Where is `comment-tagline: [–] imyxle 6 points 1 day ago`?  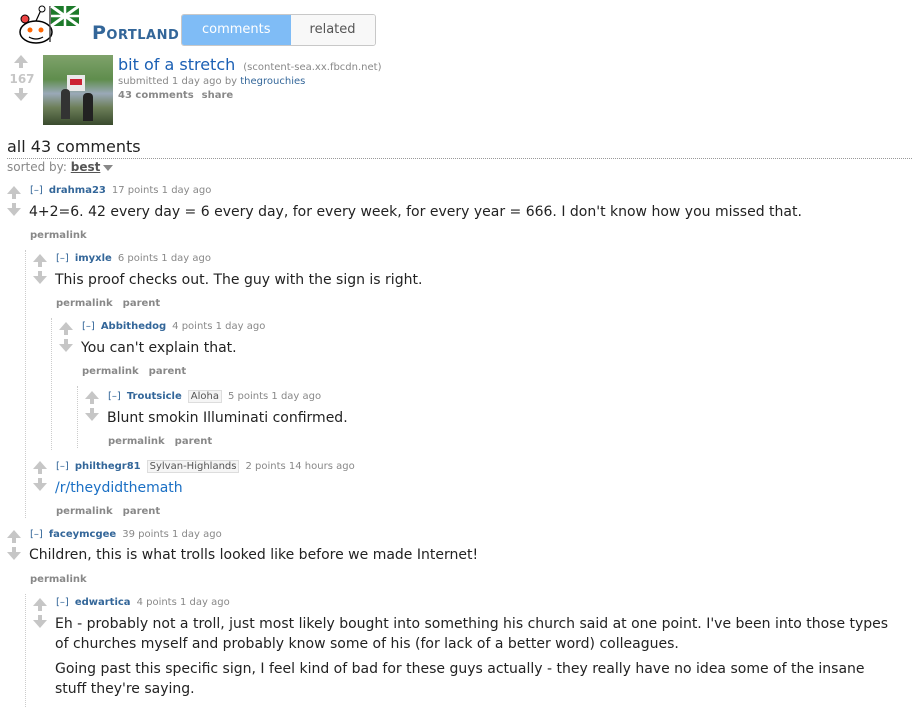
comment-tagline: [–] imyxle 6 points 1 day ago is located at coordinates (133, 258).